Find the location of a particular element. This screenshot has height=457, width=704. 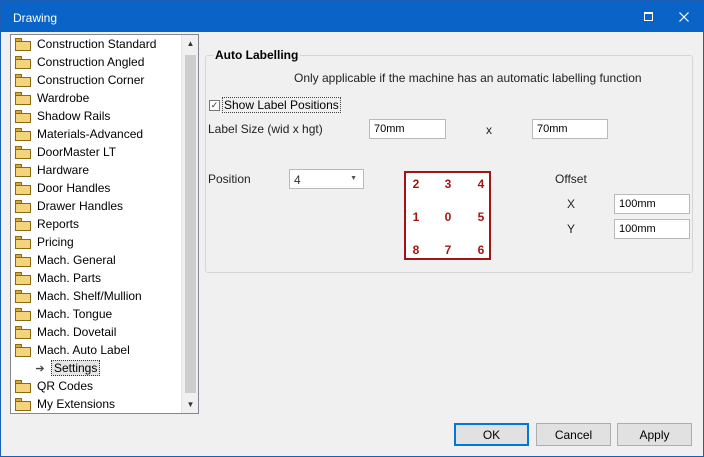

tree-item: Mach. Shelf/Mullion is located at coordinates (78, 296).